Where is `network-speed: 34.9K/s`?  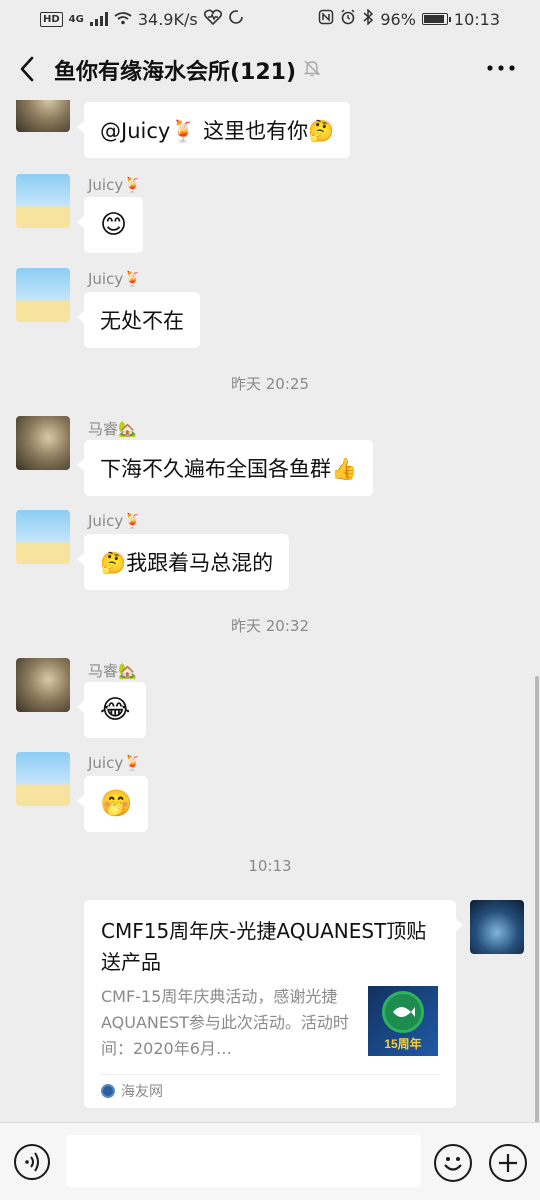
network-speed: 34.9K/s is located at coordinates (167, 19).